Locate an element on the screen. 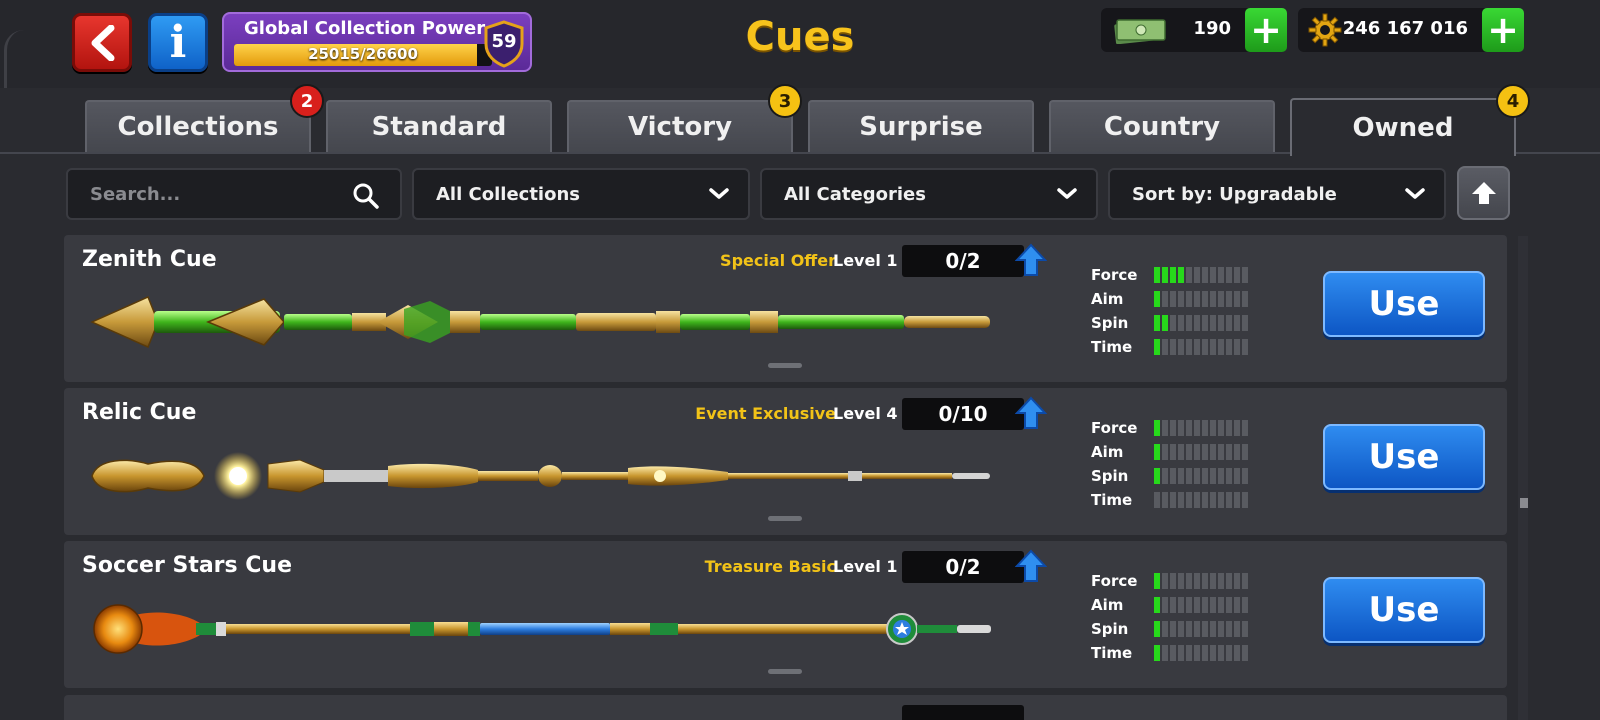 Image resolution: width=1600 pixels, height=720 pixels. sort-dropdown: Sort by: Upgradable is located at coordinates (1277, 194).